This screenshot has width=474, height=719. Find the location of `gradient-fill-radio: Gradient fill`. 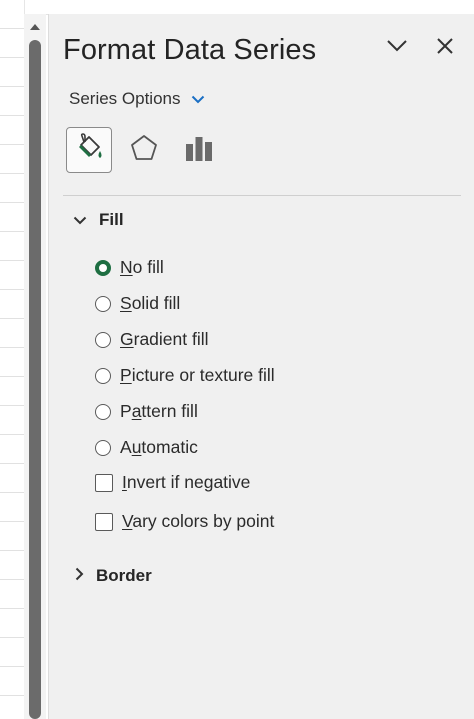

gradient-fill-radio: Gradient fill is located at coordinates (152, 339).